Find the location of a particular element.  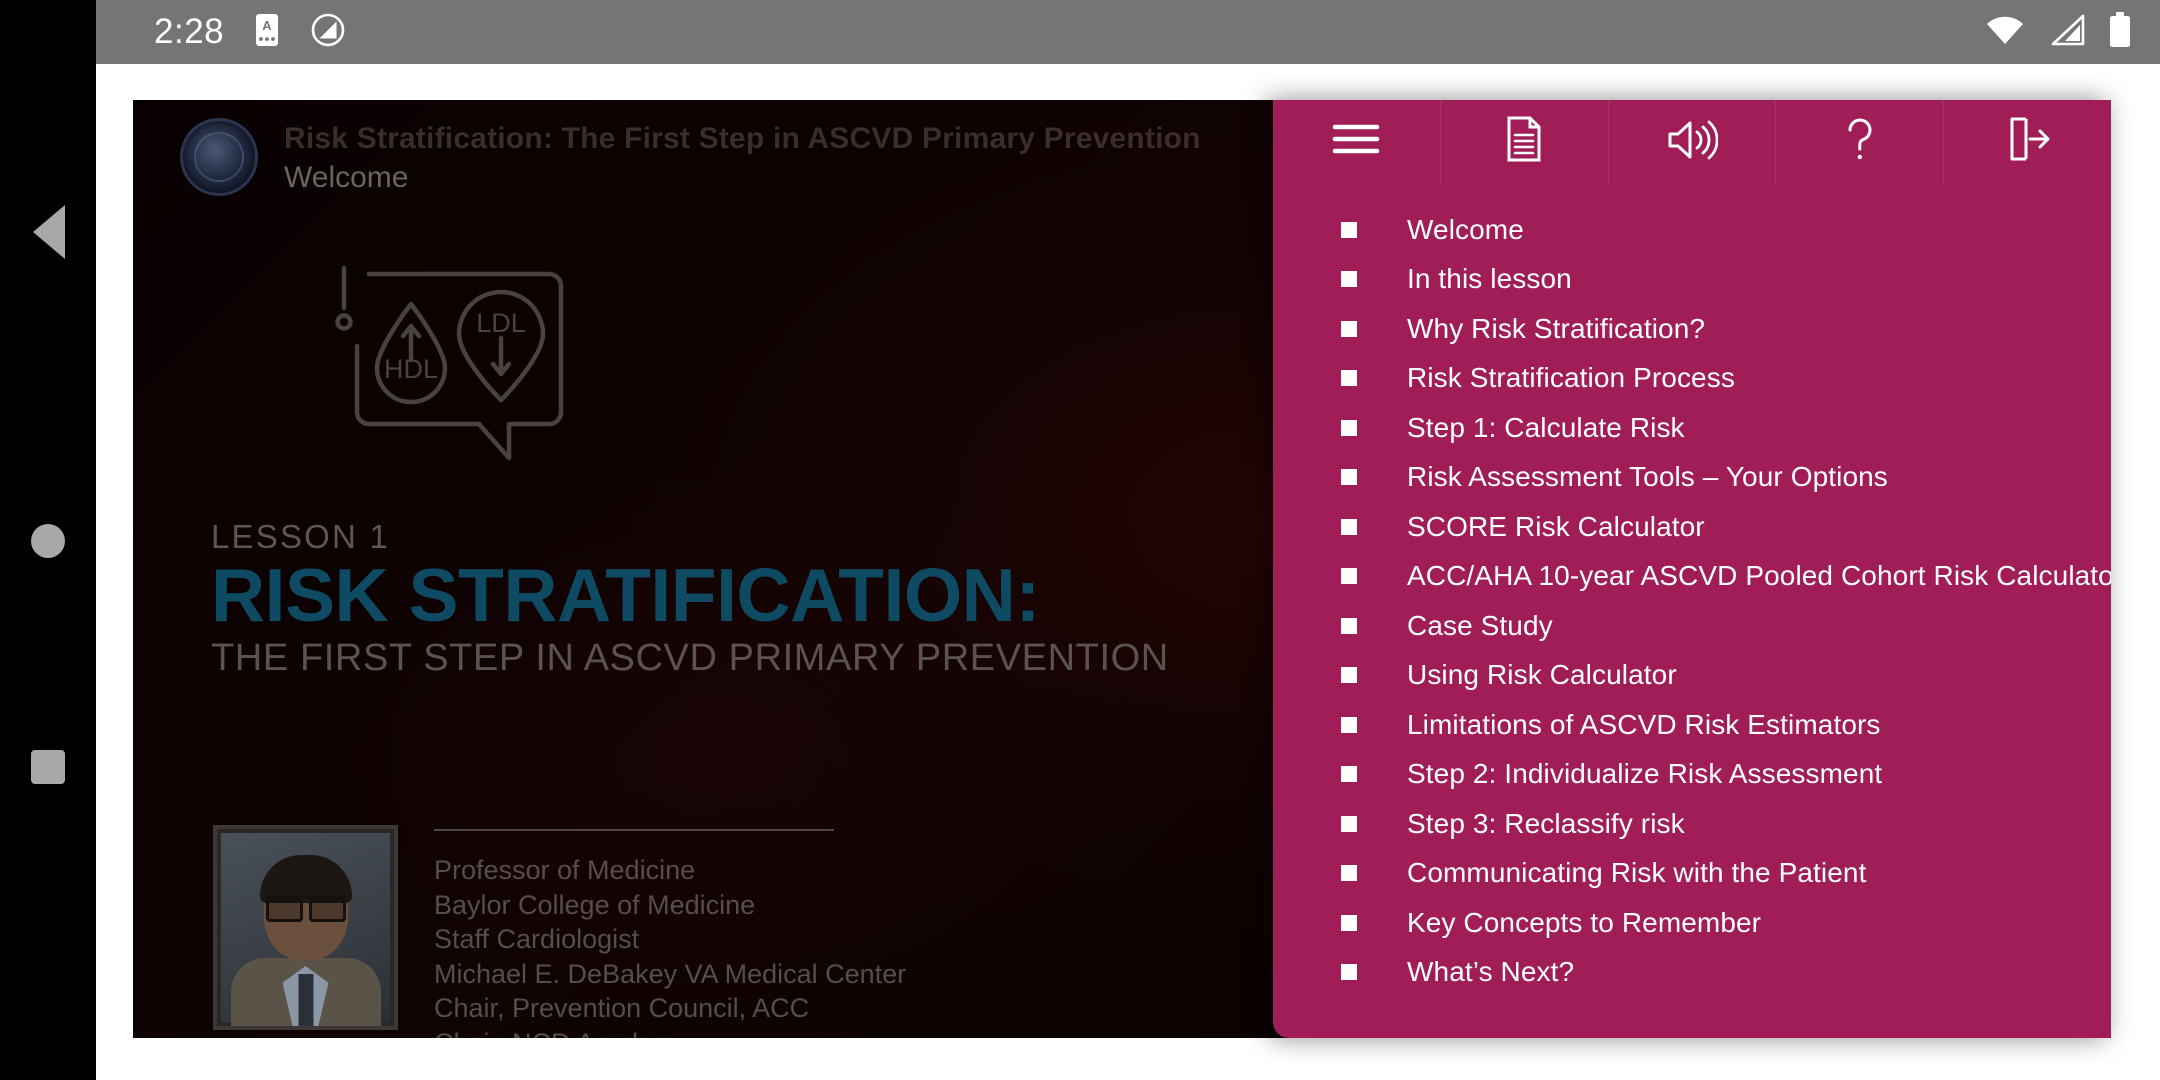

acc-seal-logo is located at coordinates (219, 157).